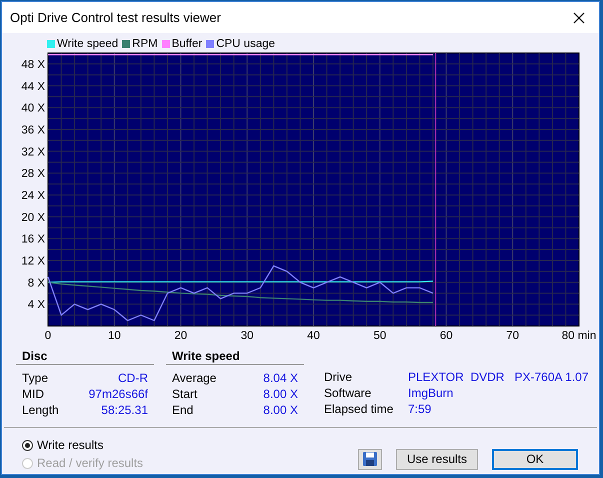 The height and width of the screenshot is (478, 603). Describe the element at coordinates (48, 336) in the screenshot. I see `x-tick-label: 0` at that location.